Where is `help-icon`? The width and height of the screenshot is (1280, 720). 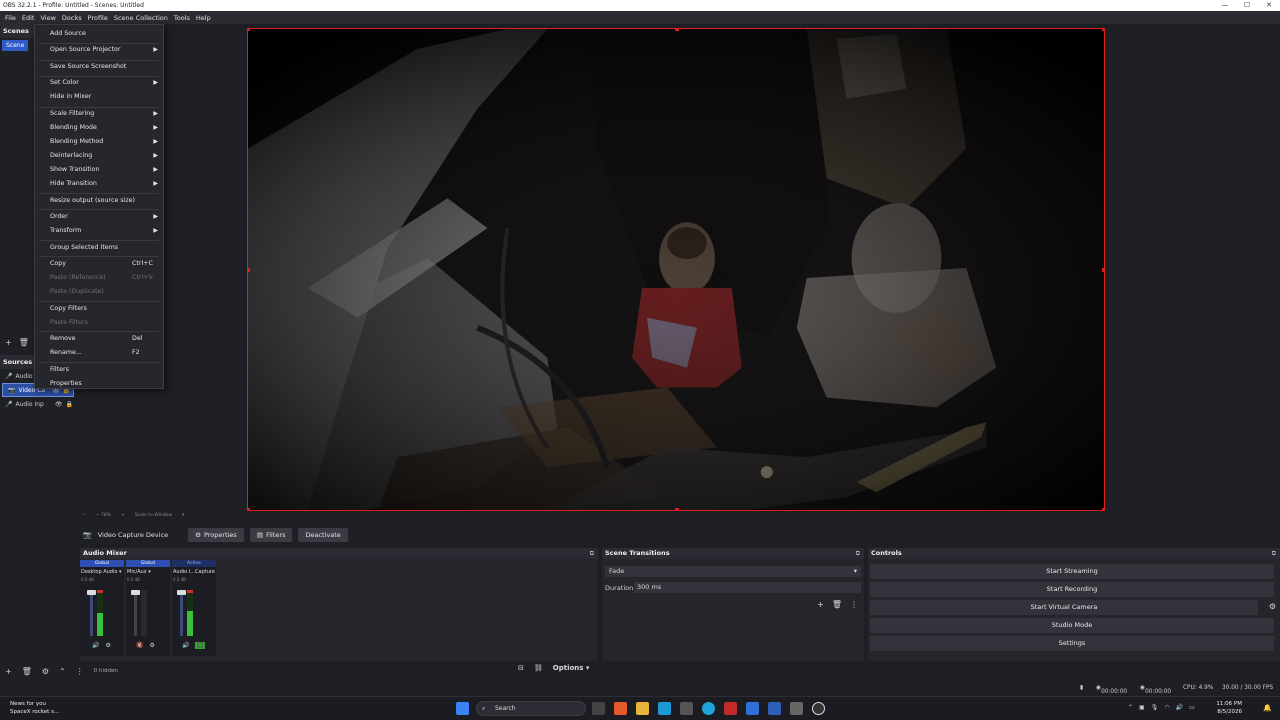 help-icon is located at coordinates (708, 708).